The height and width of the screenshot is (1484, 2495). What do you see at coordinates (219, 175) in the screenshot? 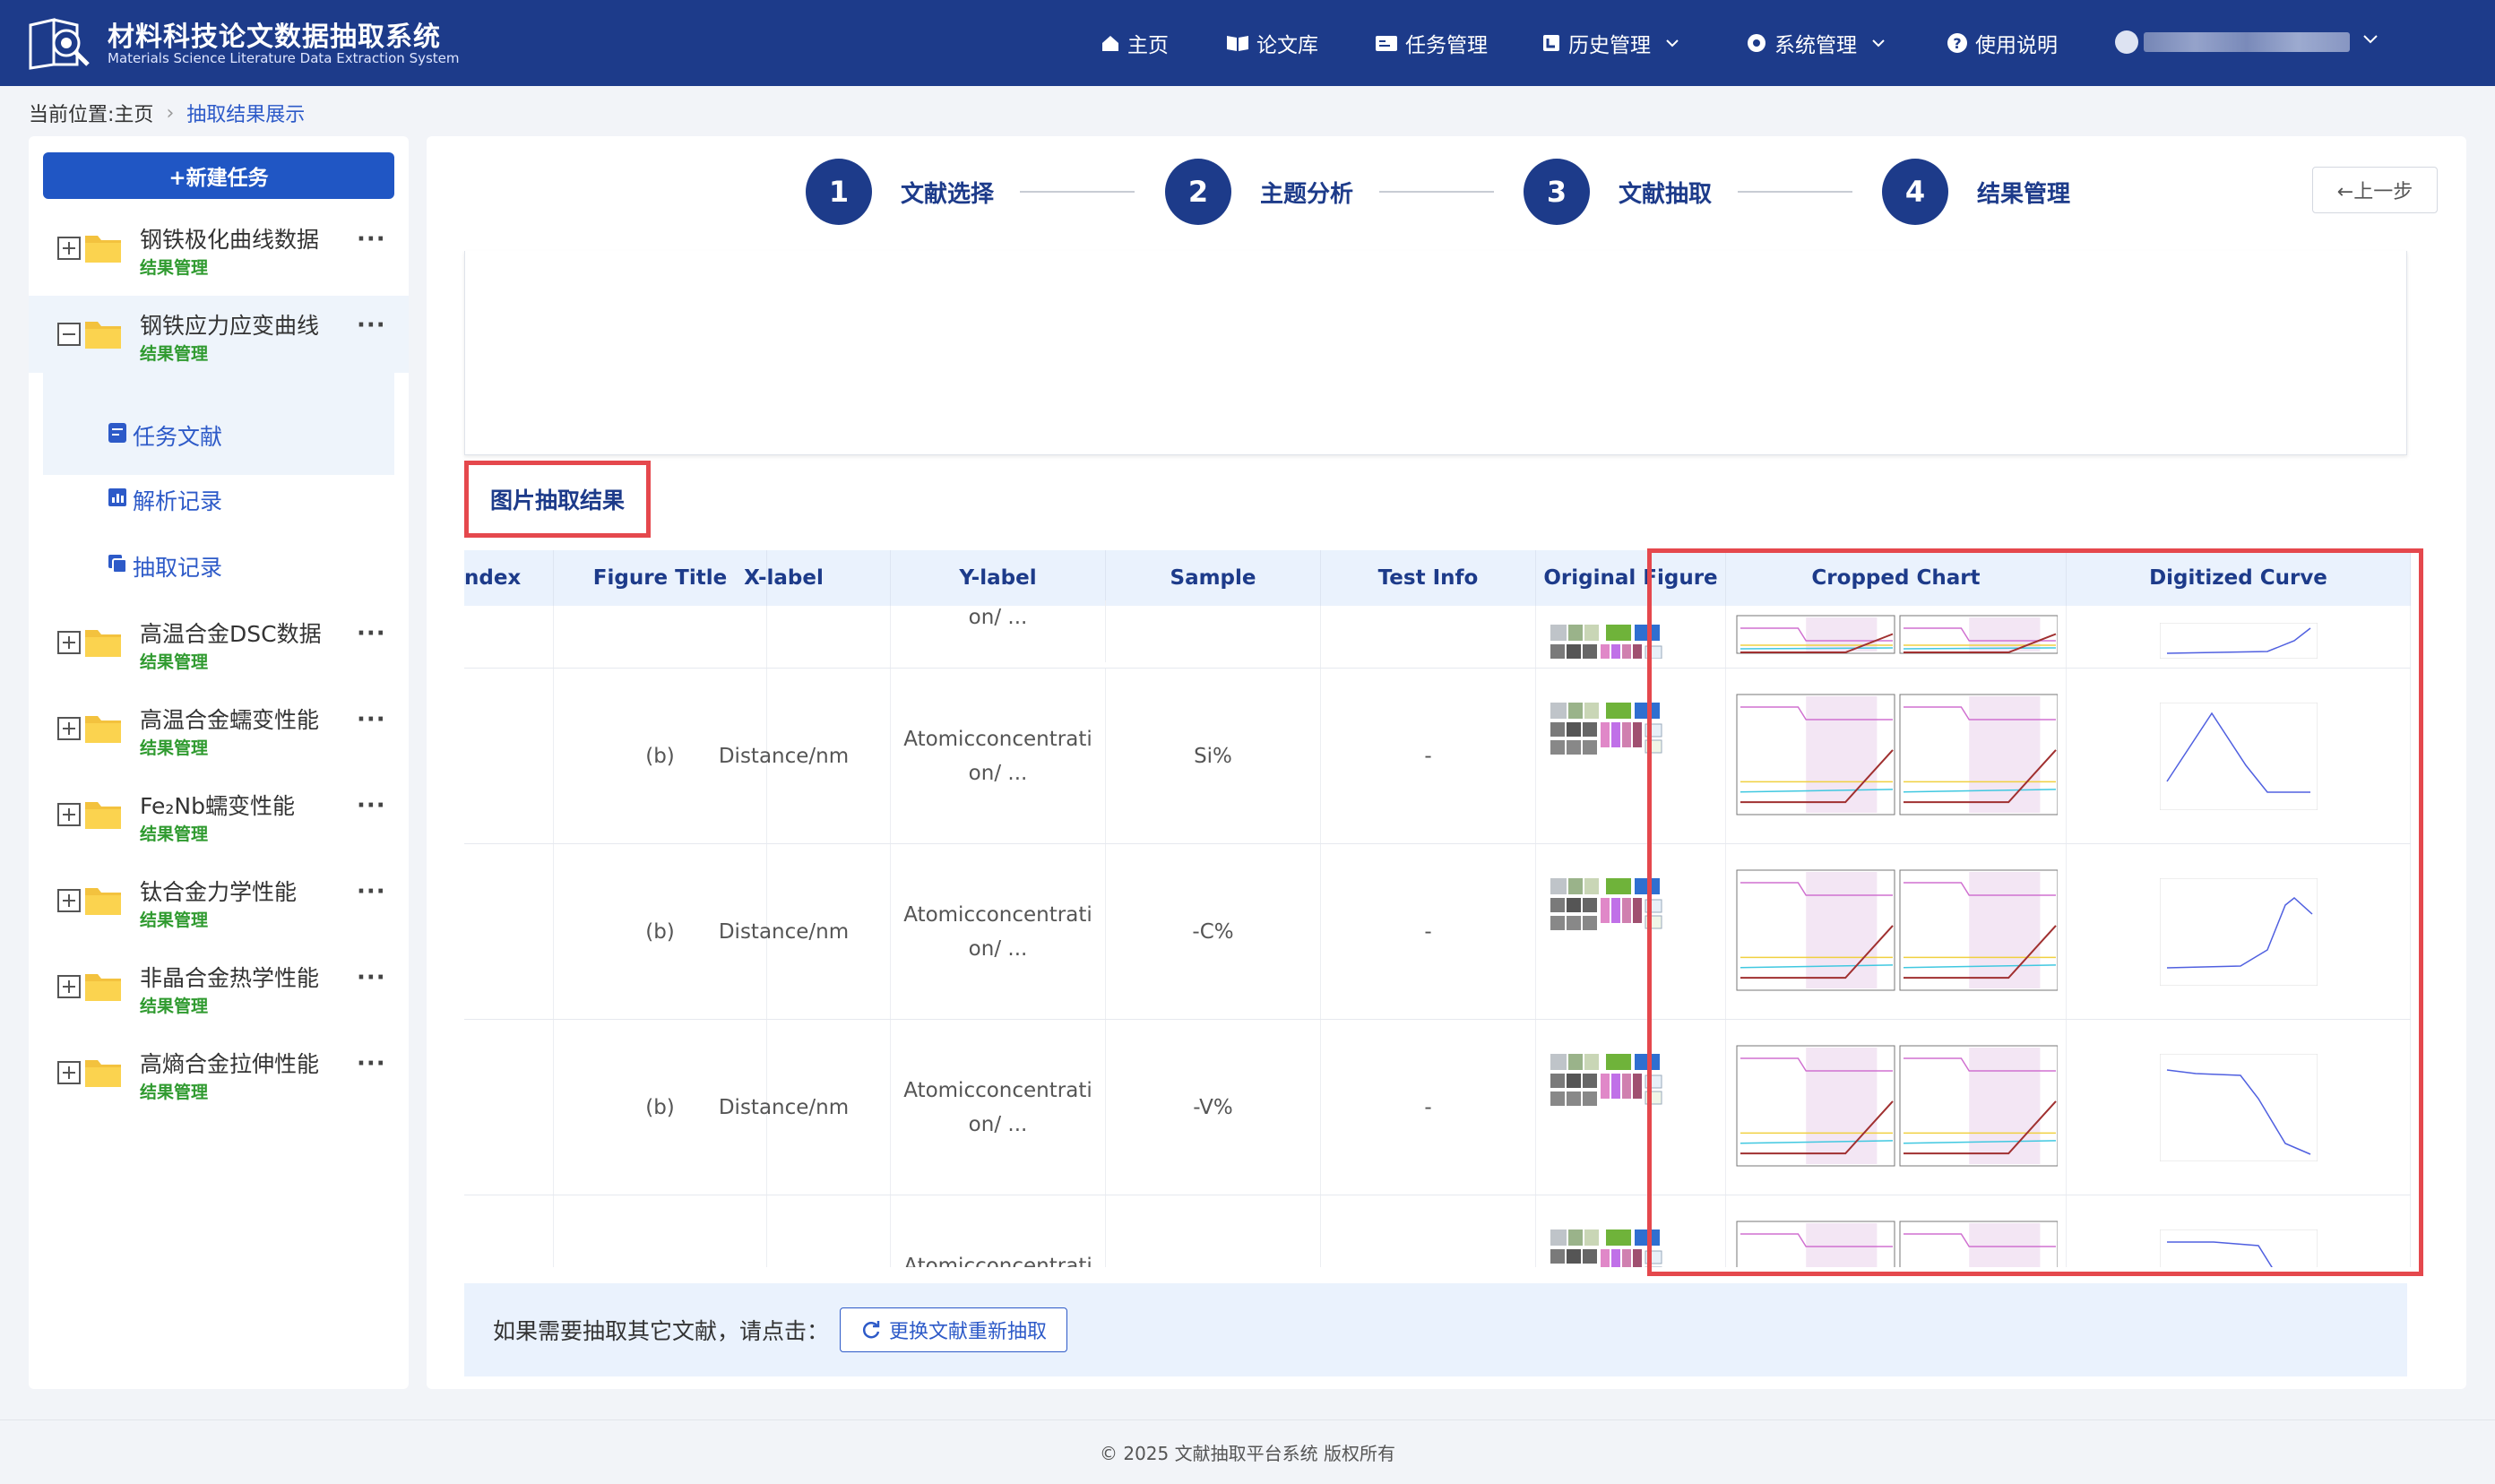
I see `new-task-button: +新建任务` at bounding box center [219, 175].